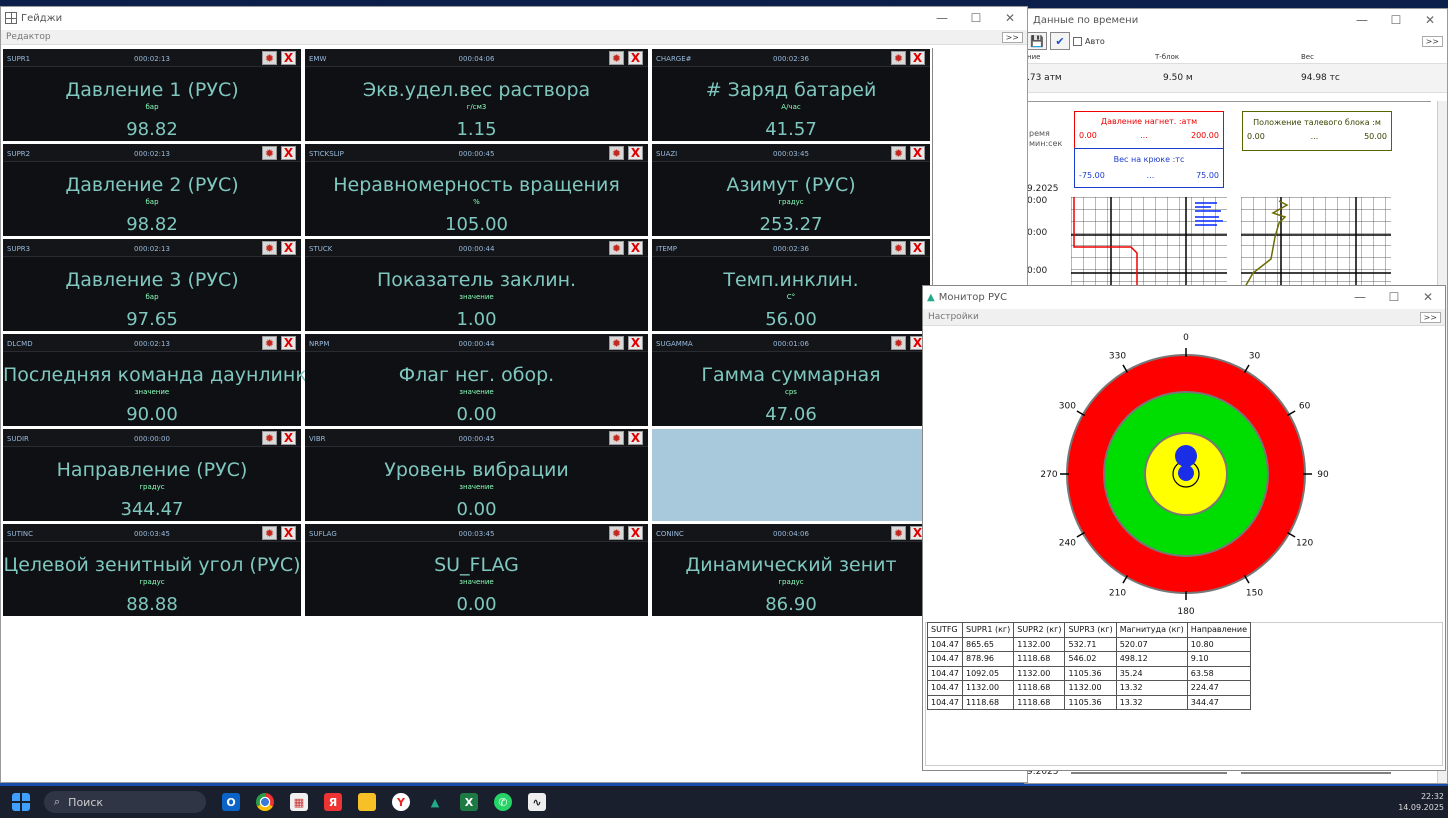 This screenshot has width=1448, height=818. I want to click on table-header: Магнитуда (кг), so click(1151, 630).